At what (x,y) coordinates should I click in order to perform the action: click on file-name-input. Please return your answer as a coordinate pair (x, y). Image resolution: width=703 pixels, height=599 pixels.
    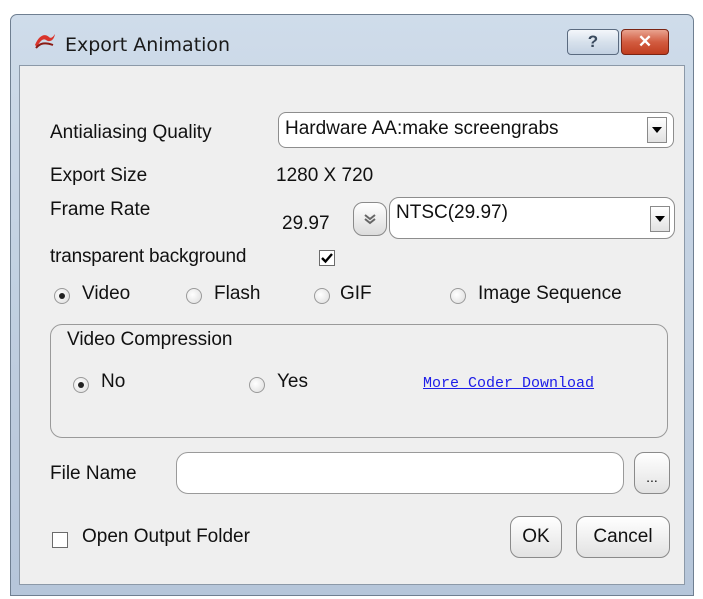
    Looking at the image, I should click on (400, 473).